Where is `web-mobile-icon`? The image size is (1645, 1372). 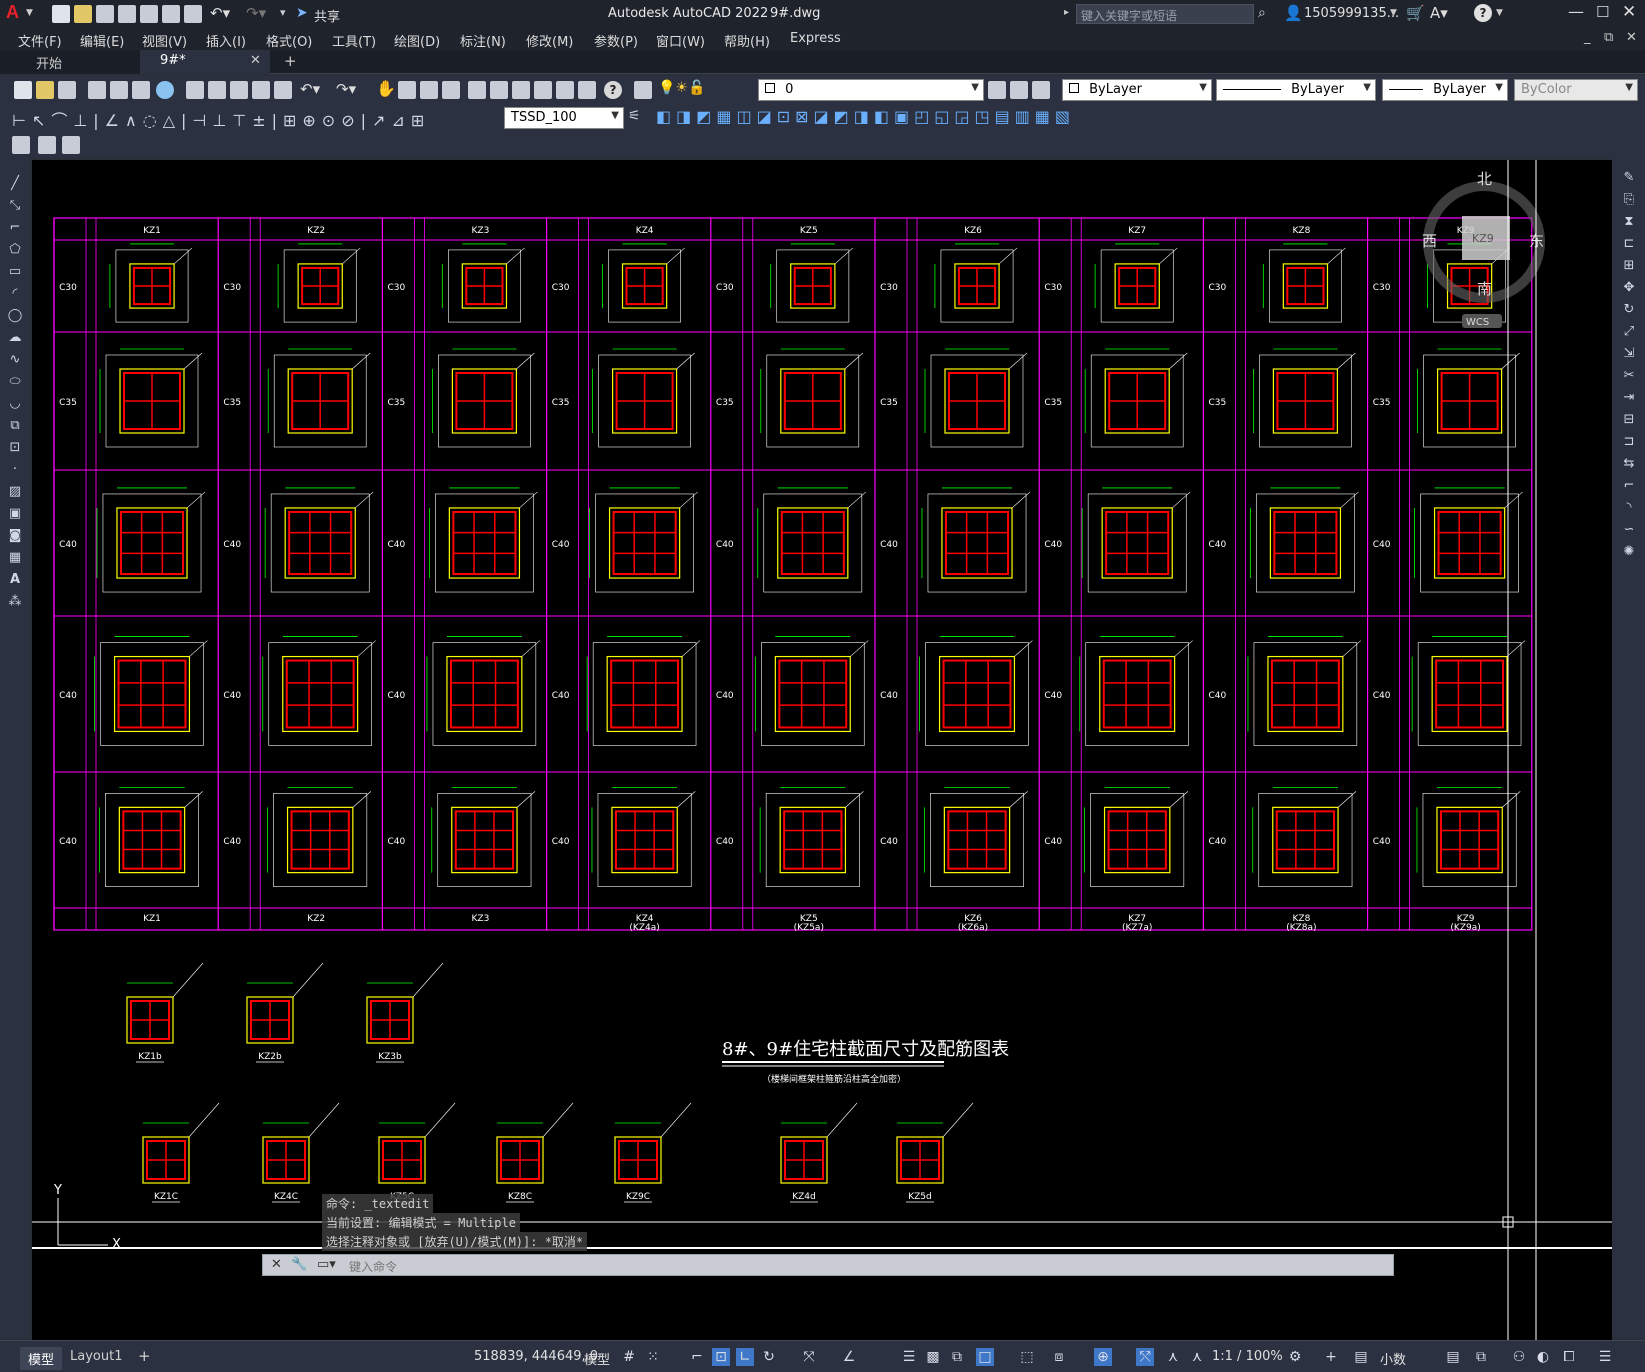 web-mobile-icon is located at coordinates (149, 14).